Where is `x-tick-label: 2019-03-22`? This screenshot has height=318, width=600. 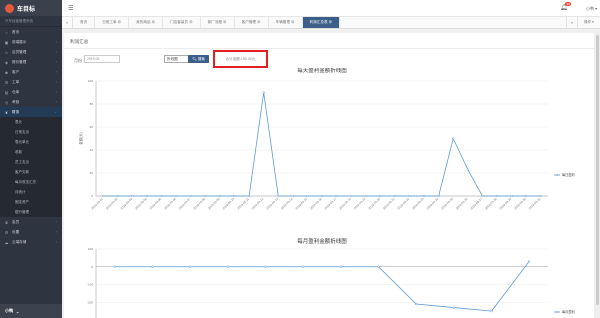 x-tick-label: 2019-03-22 is located at coordinates (404, 204).